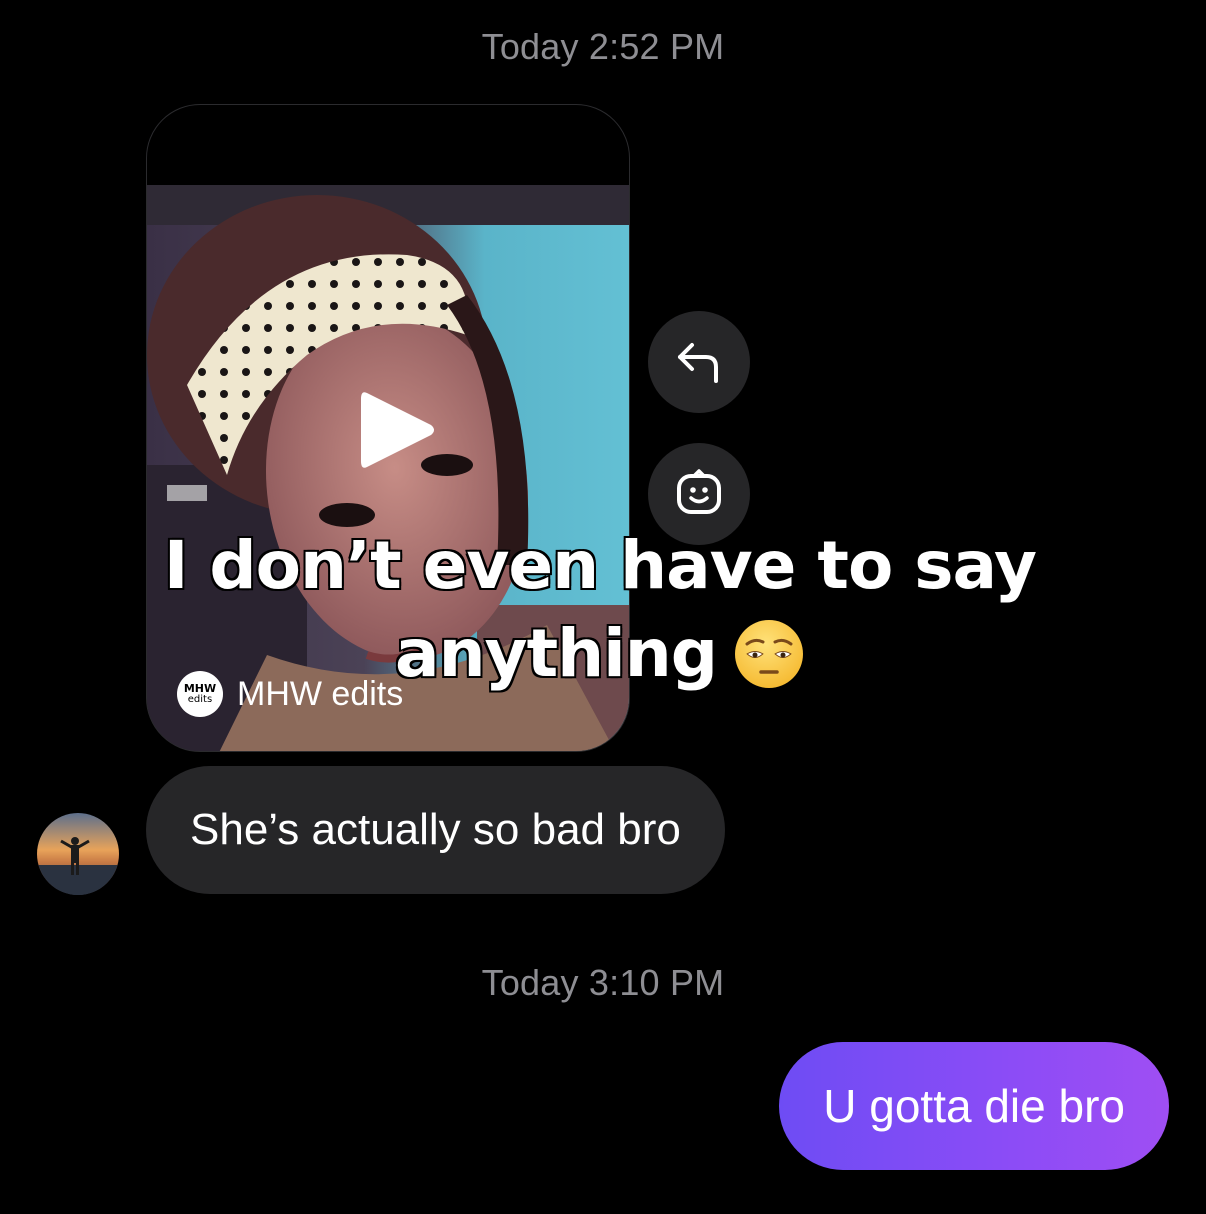 The width and height of the screenshot is (1206, 1214). What do you see at coordinates (600, 610) in the screenshot?
I see `overlay-caption: I don’t even have to say anything` at bounding box center [600, 610].